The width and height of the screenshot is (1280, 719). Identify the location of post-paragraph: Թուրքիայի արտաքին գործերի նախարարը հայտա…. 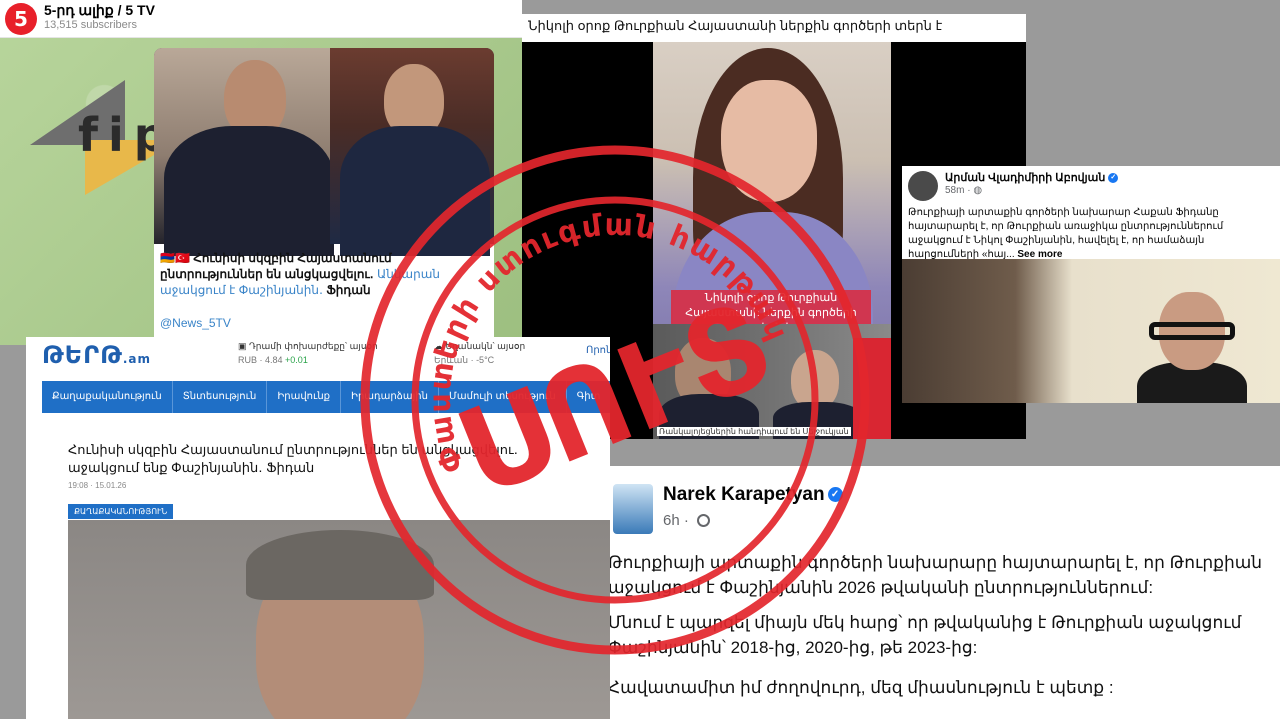
(936, 575).